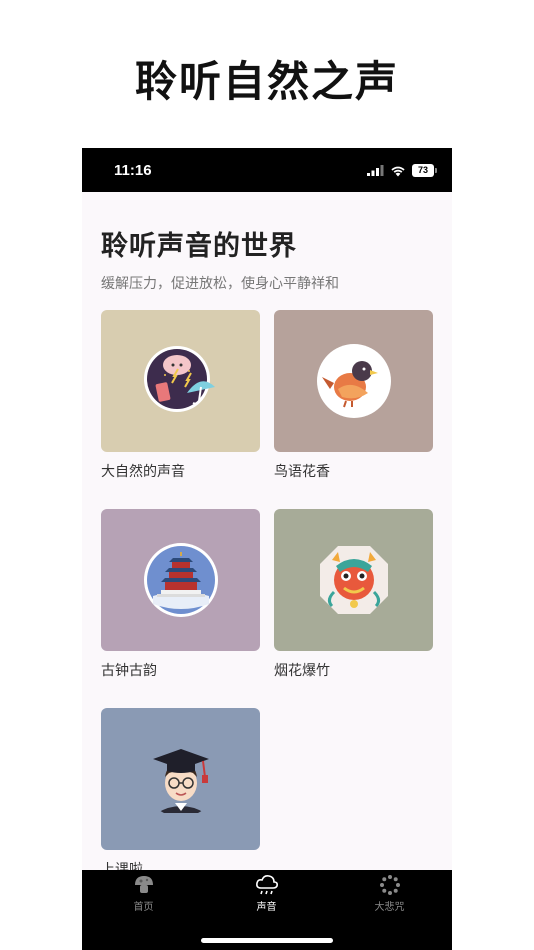  I want to click on sound-card-label: 大自然的声音, so click(143, 472).